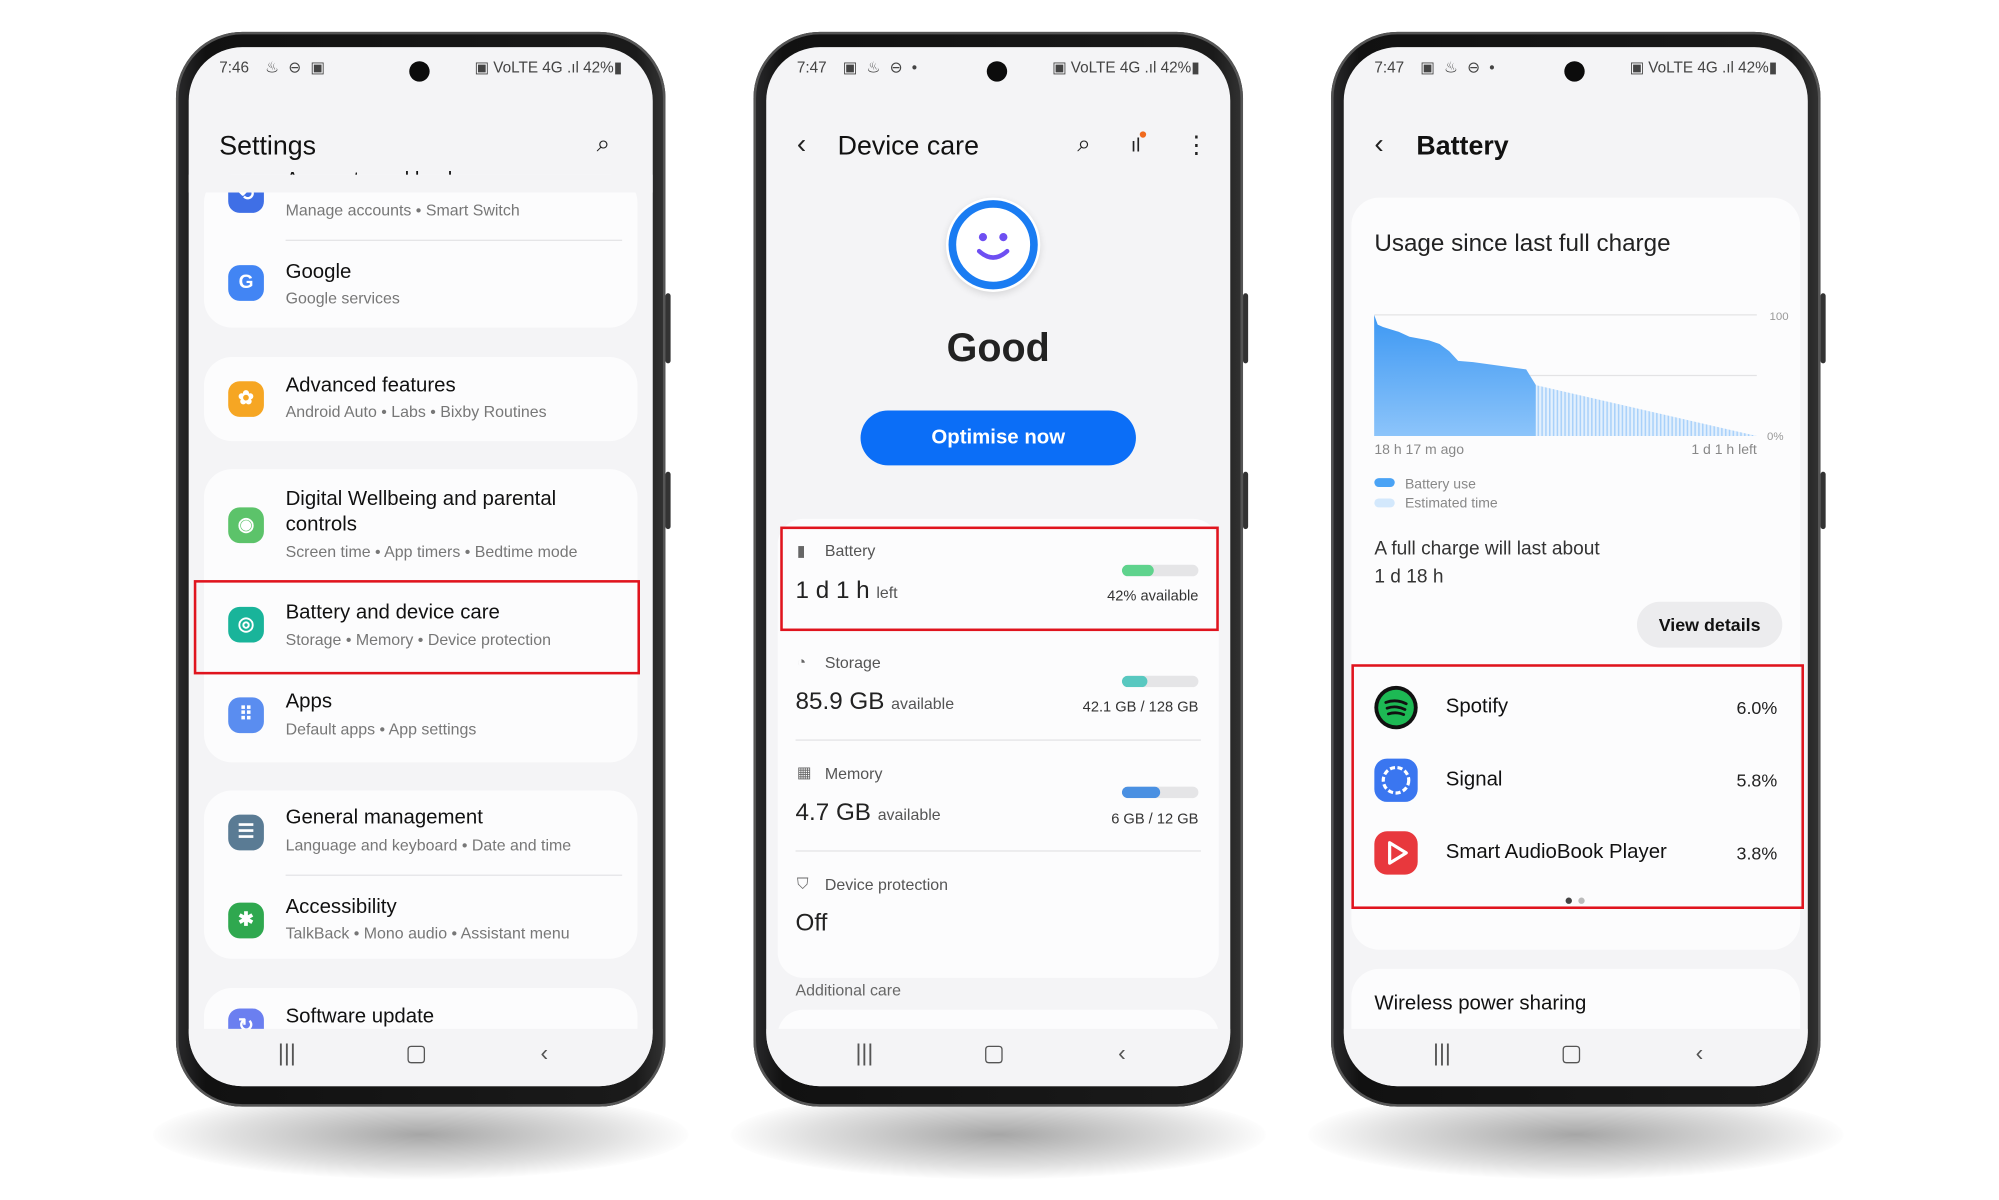 The height and width of the screenshot is (1200, 1999). I want to click on memory-value: 4.7 GB available, so click(868, 813).